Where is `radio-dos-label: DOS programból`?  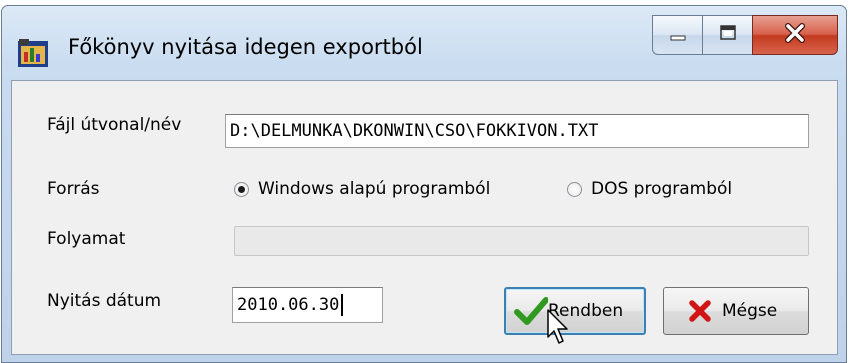
radio-dos-label: DOS programból is located at coordinates (661, 189).